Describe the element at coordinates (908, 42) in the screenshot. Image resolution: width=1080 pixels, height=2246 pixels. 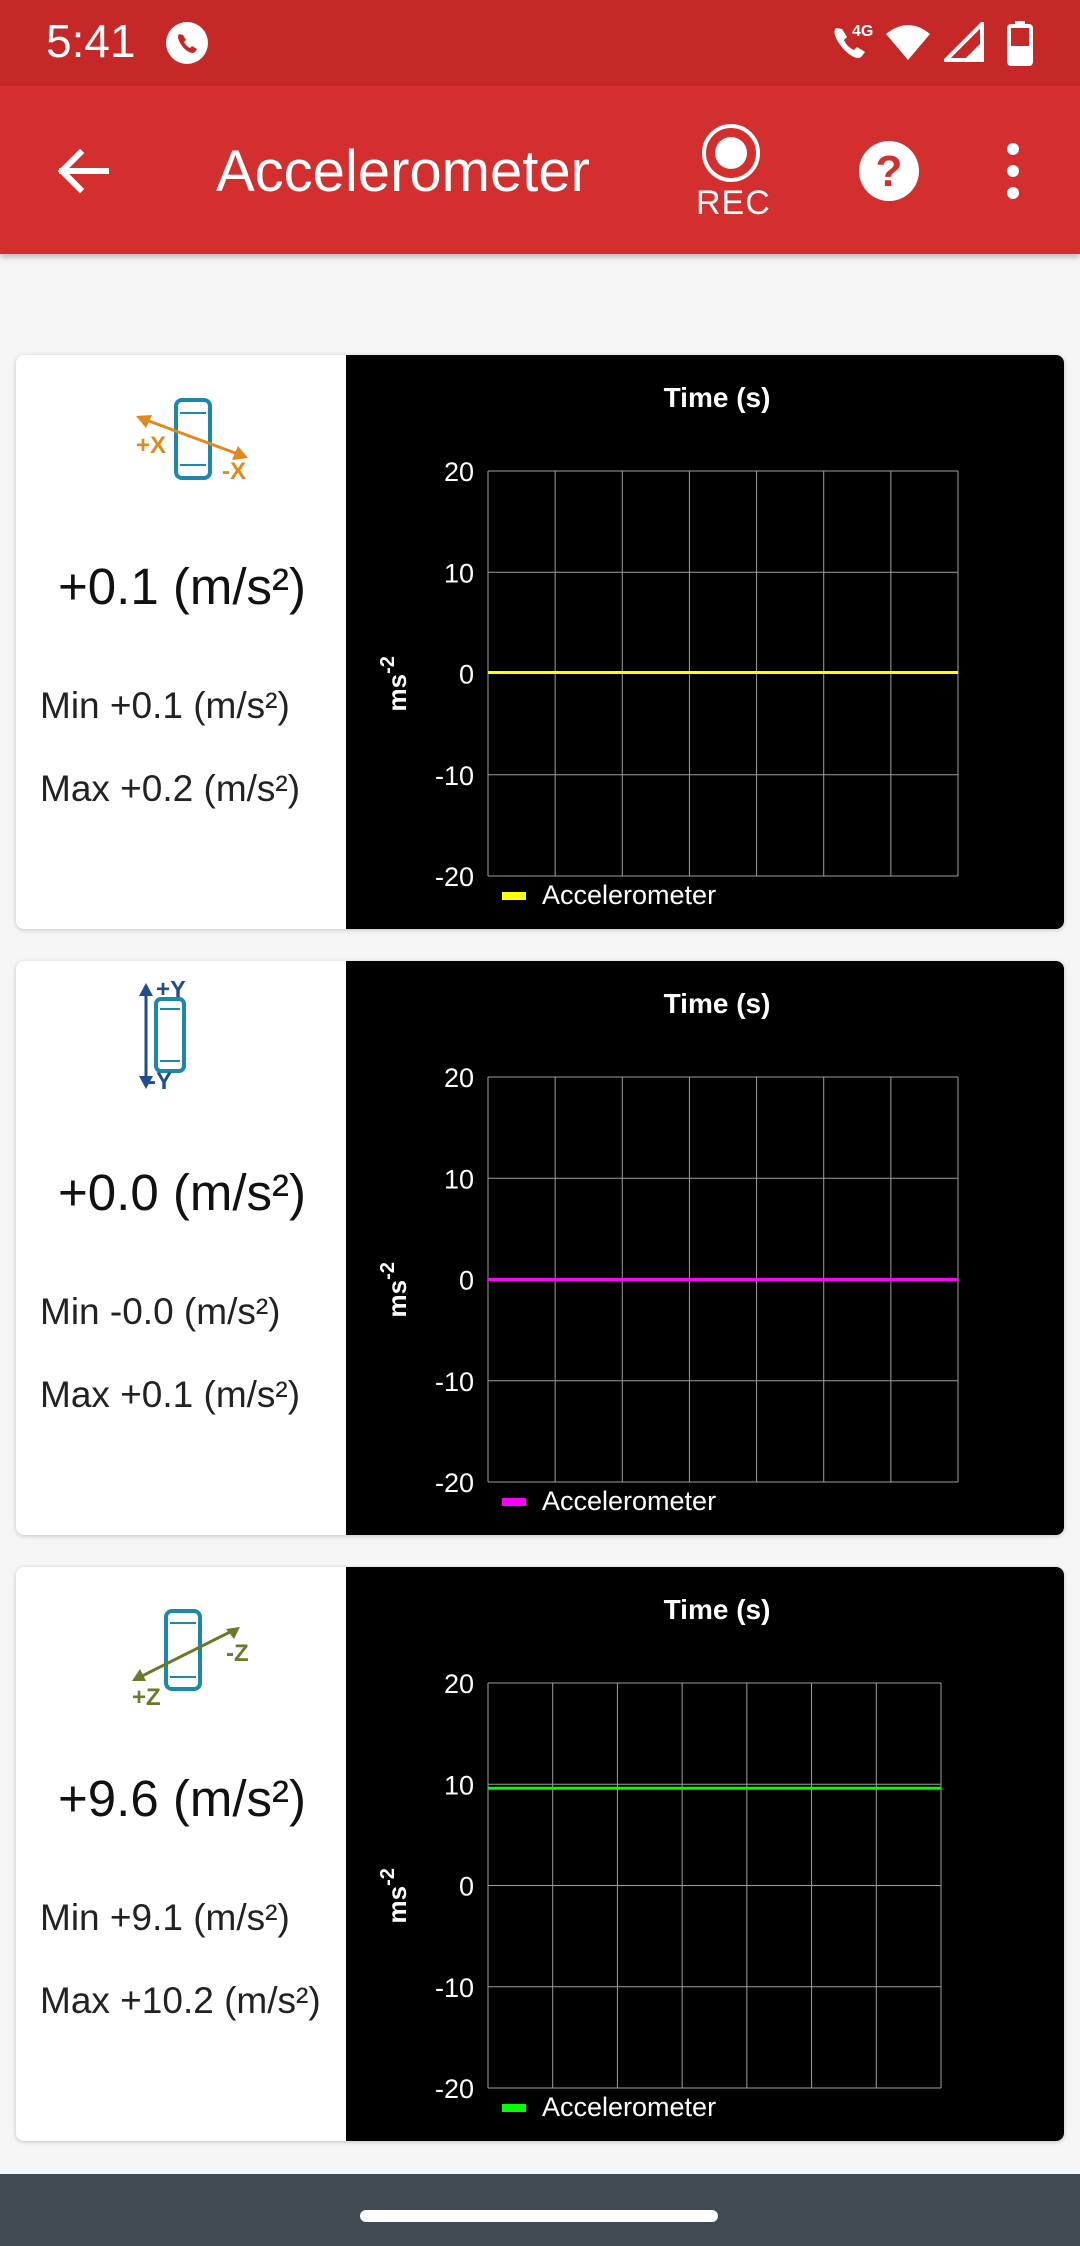
I see `wifi-icon` at that location.